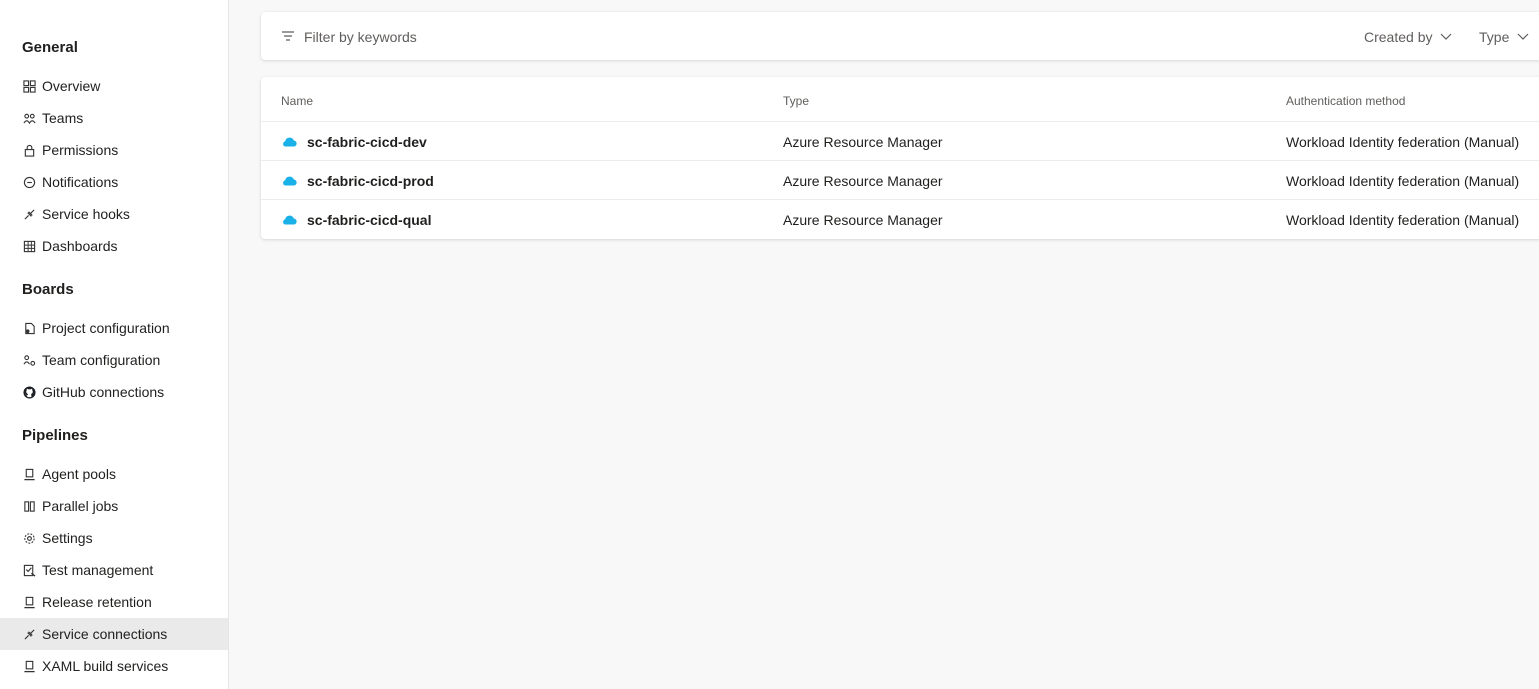 The width and height of the screenshot is (1539, 689). I want to click on sidebar-item-label: Settings, so click(67, 538).